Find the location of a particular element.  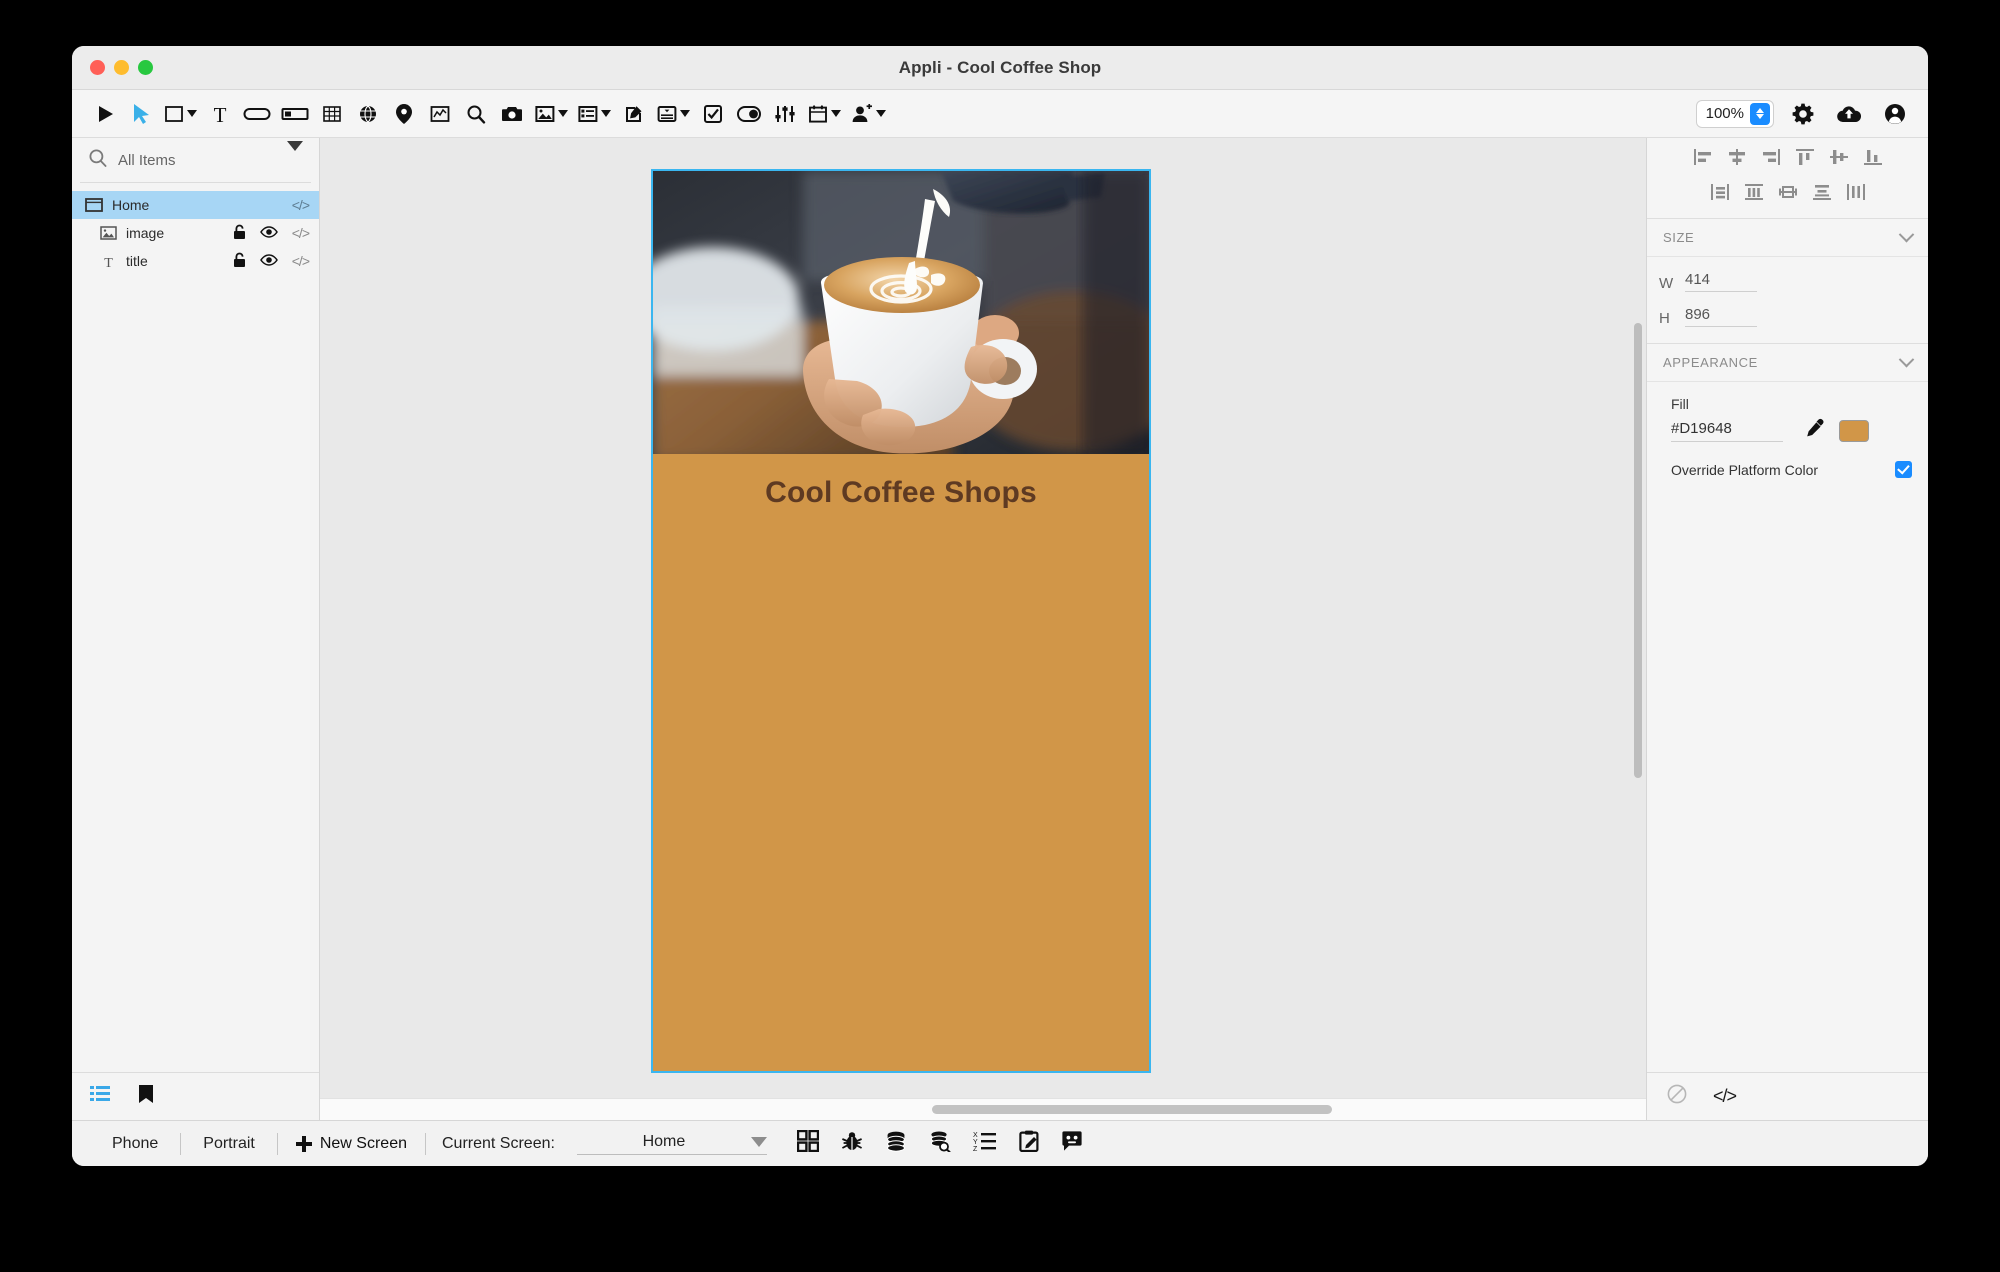

distribute-left-icon is located at coordinates (1720, 194).